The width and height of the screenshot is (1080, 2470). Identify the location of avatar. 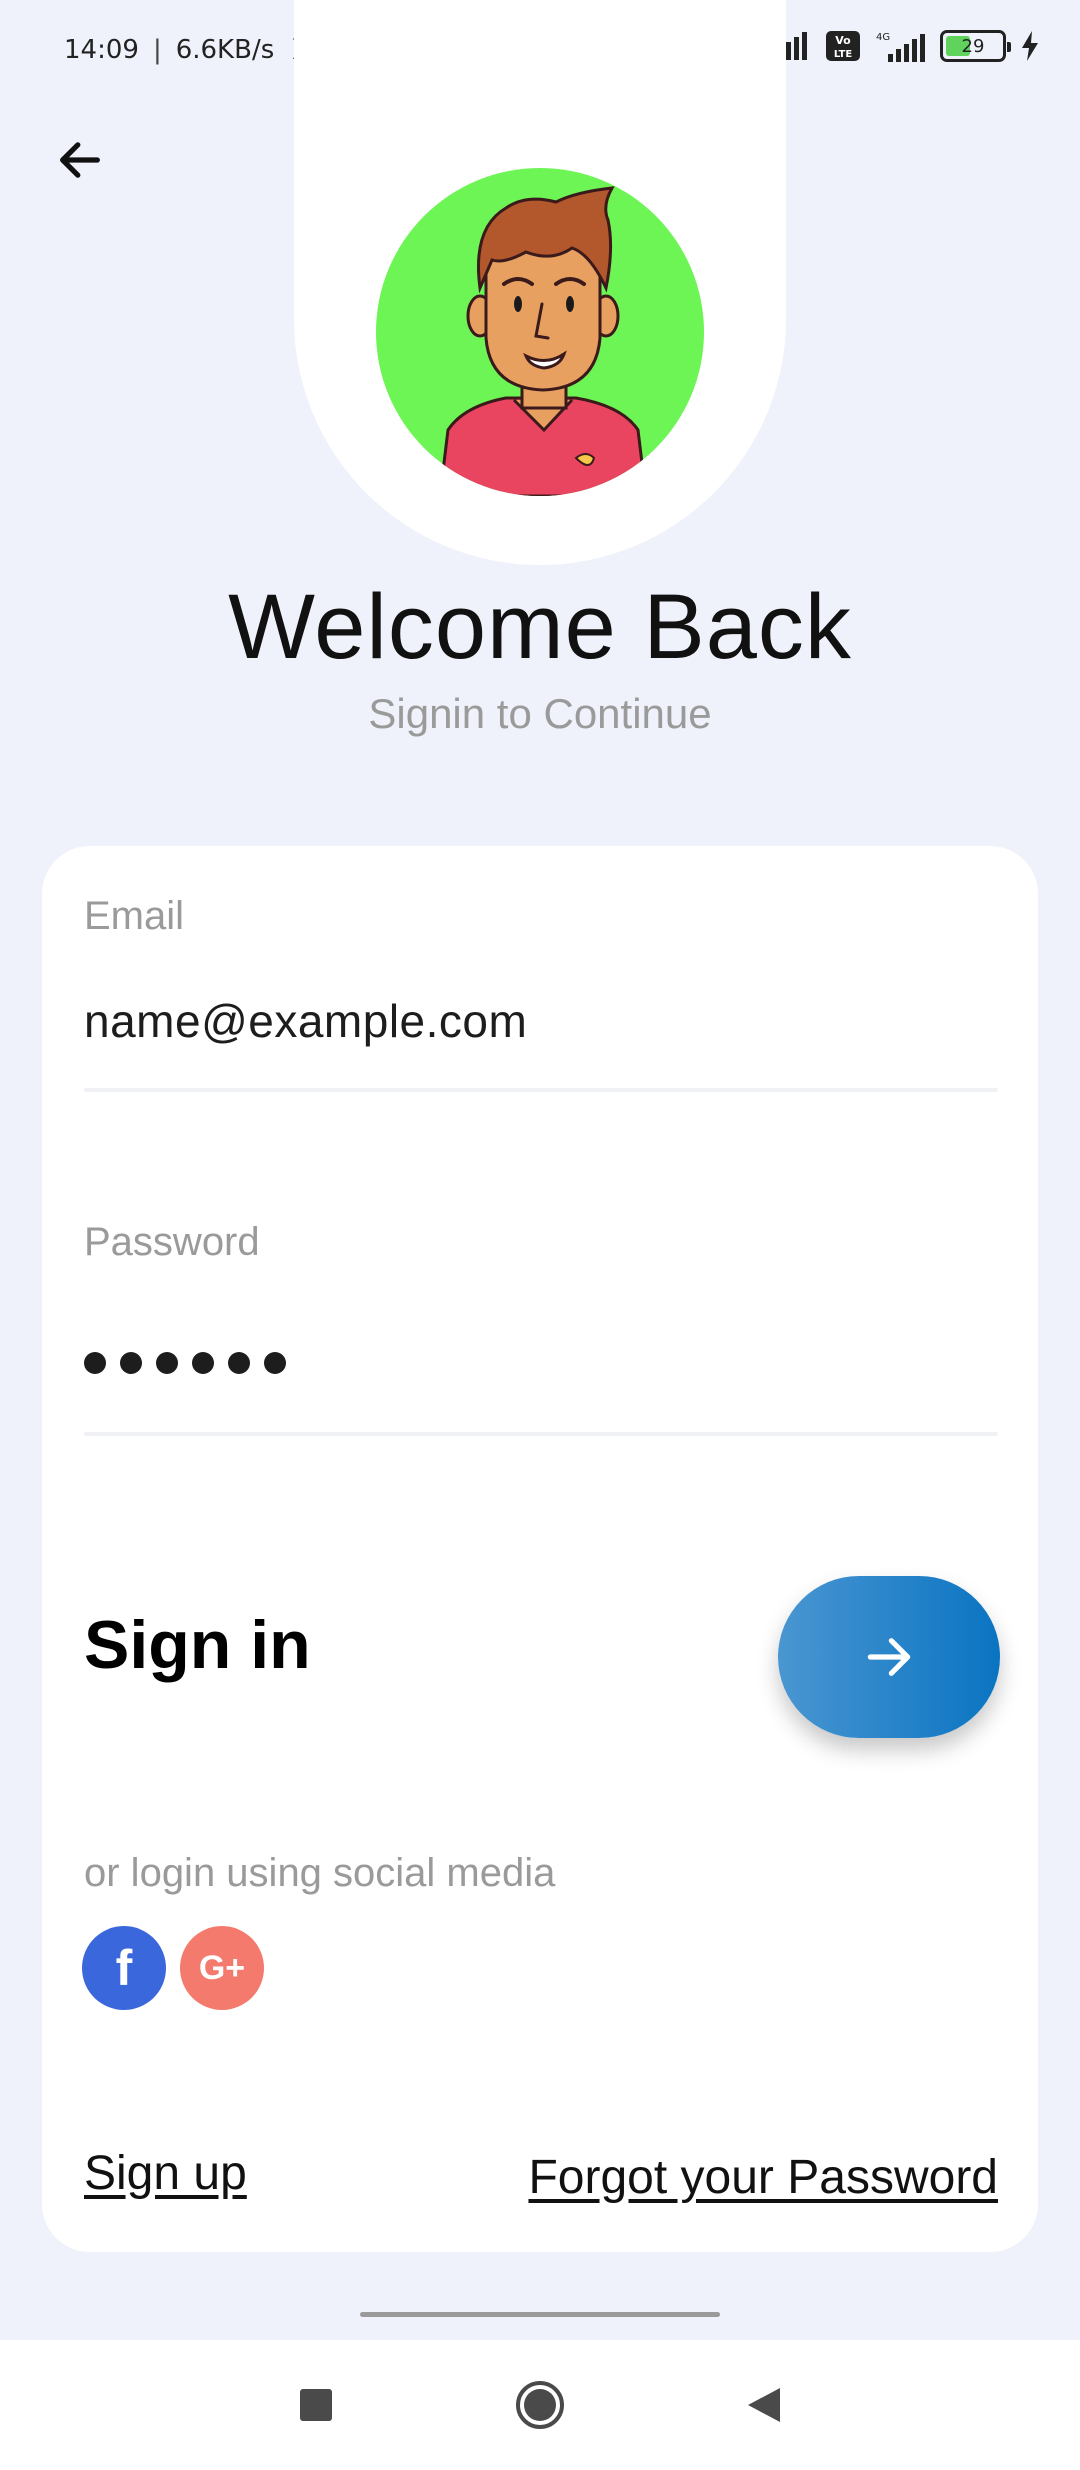
(540, 332).